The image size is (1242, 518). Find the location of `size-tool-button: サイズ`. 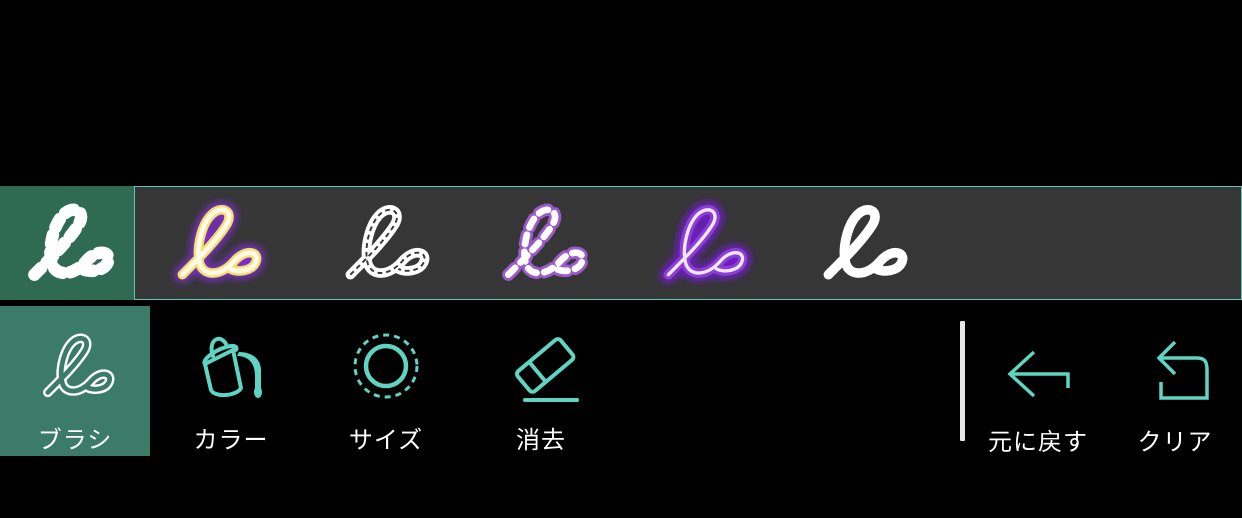

size-tool-button: サイズ is located at coordinates (386, 381).